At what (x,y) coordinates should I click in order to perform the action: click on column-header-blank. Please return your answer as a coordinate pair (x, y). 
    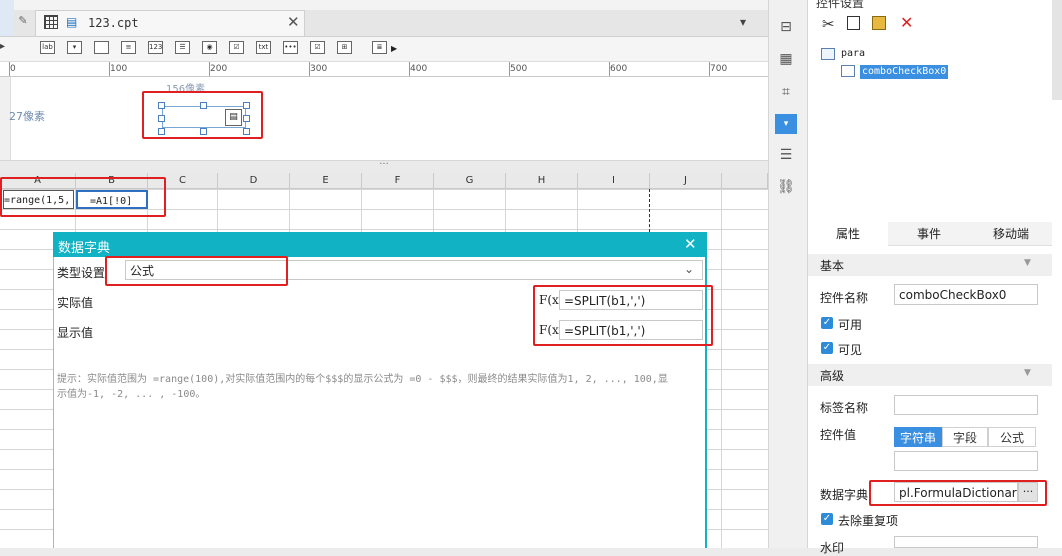
    Looking at the image, I should click on (745, 181).